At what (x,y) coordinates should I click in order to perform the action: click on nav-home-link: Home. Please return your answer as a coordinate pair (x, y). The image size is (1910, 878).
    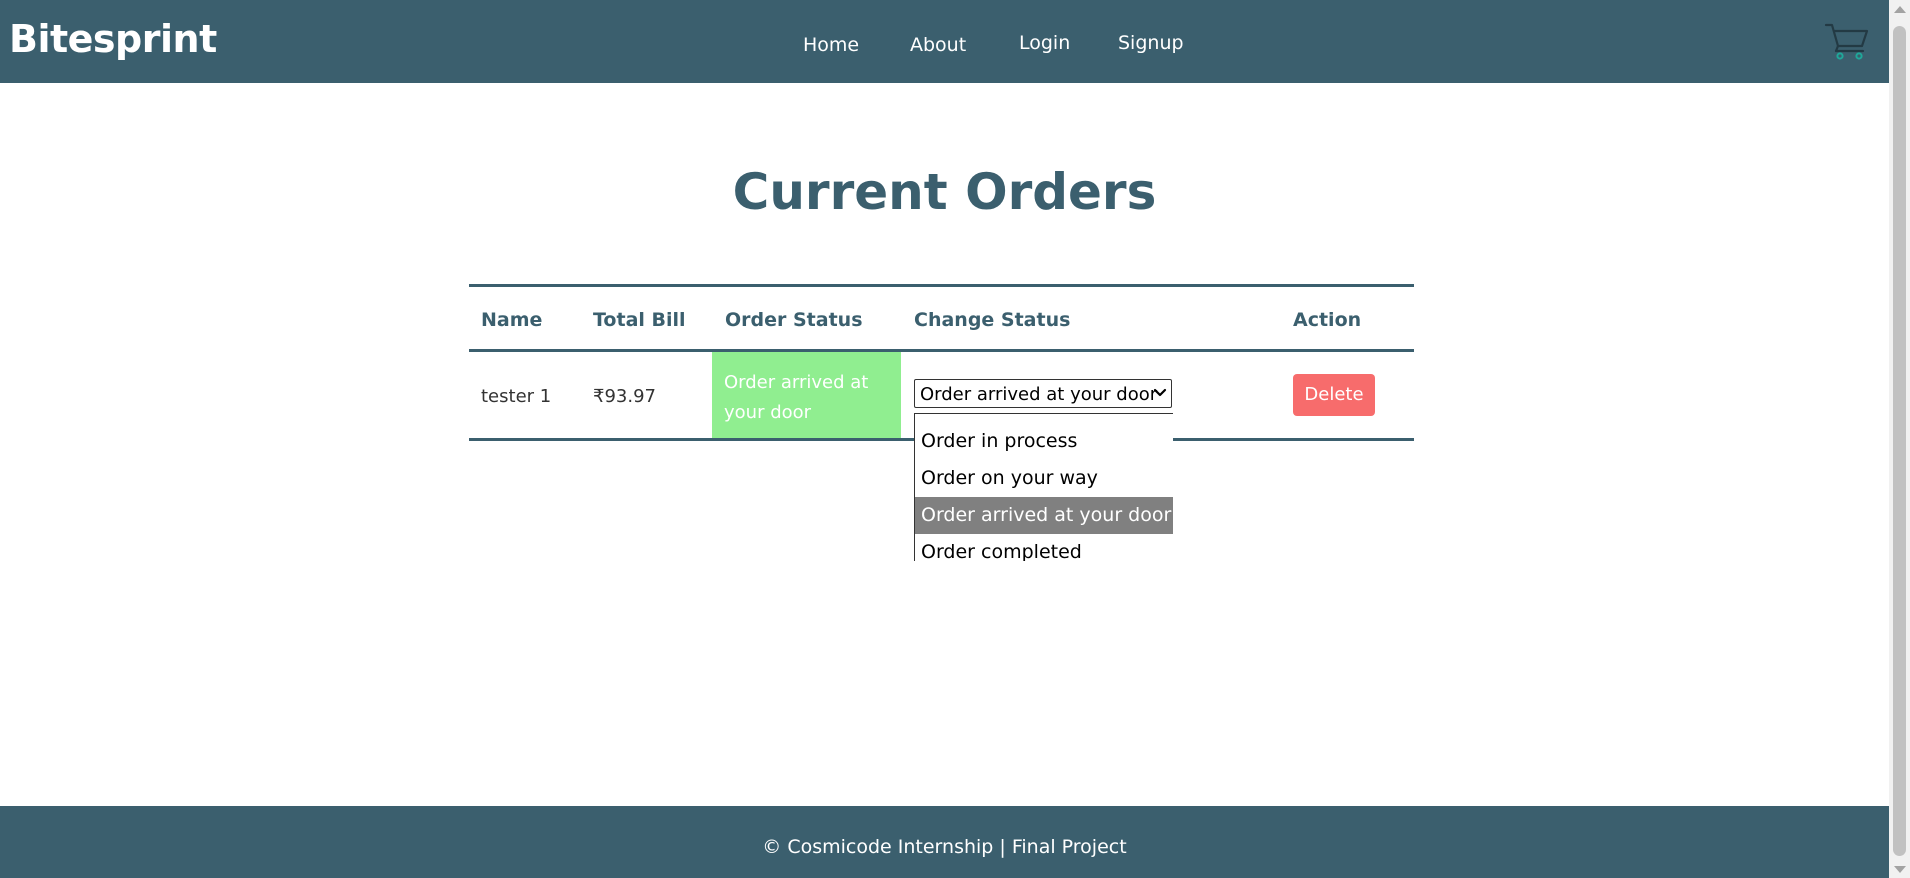
    Looking at the image, I should click on (831, 45).